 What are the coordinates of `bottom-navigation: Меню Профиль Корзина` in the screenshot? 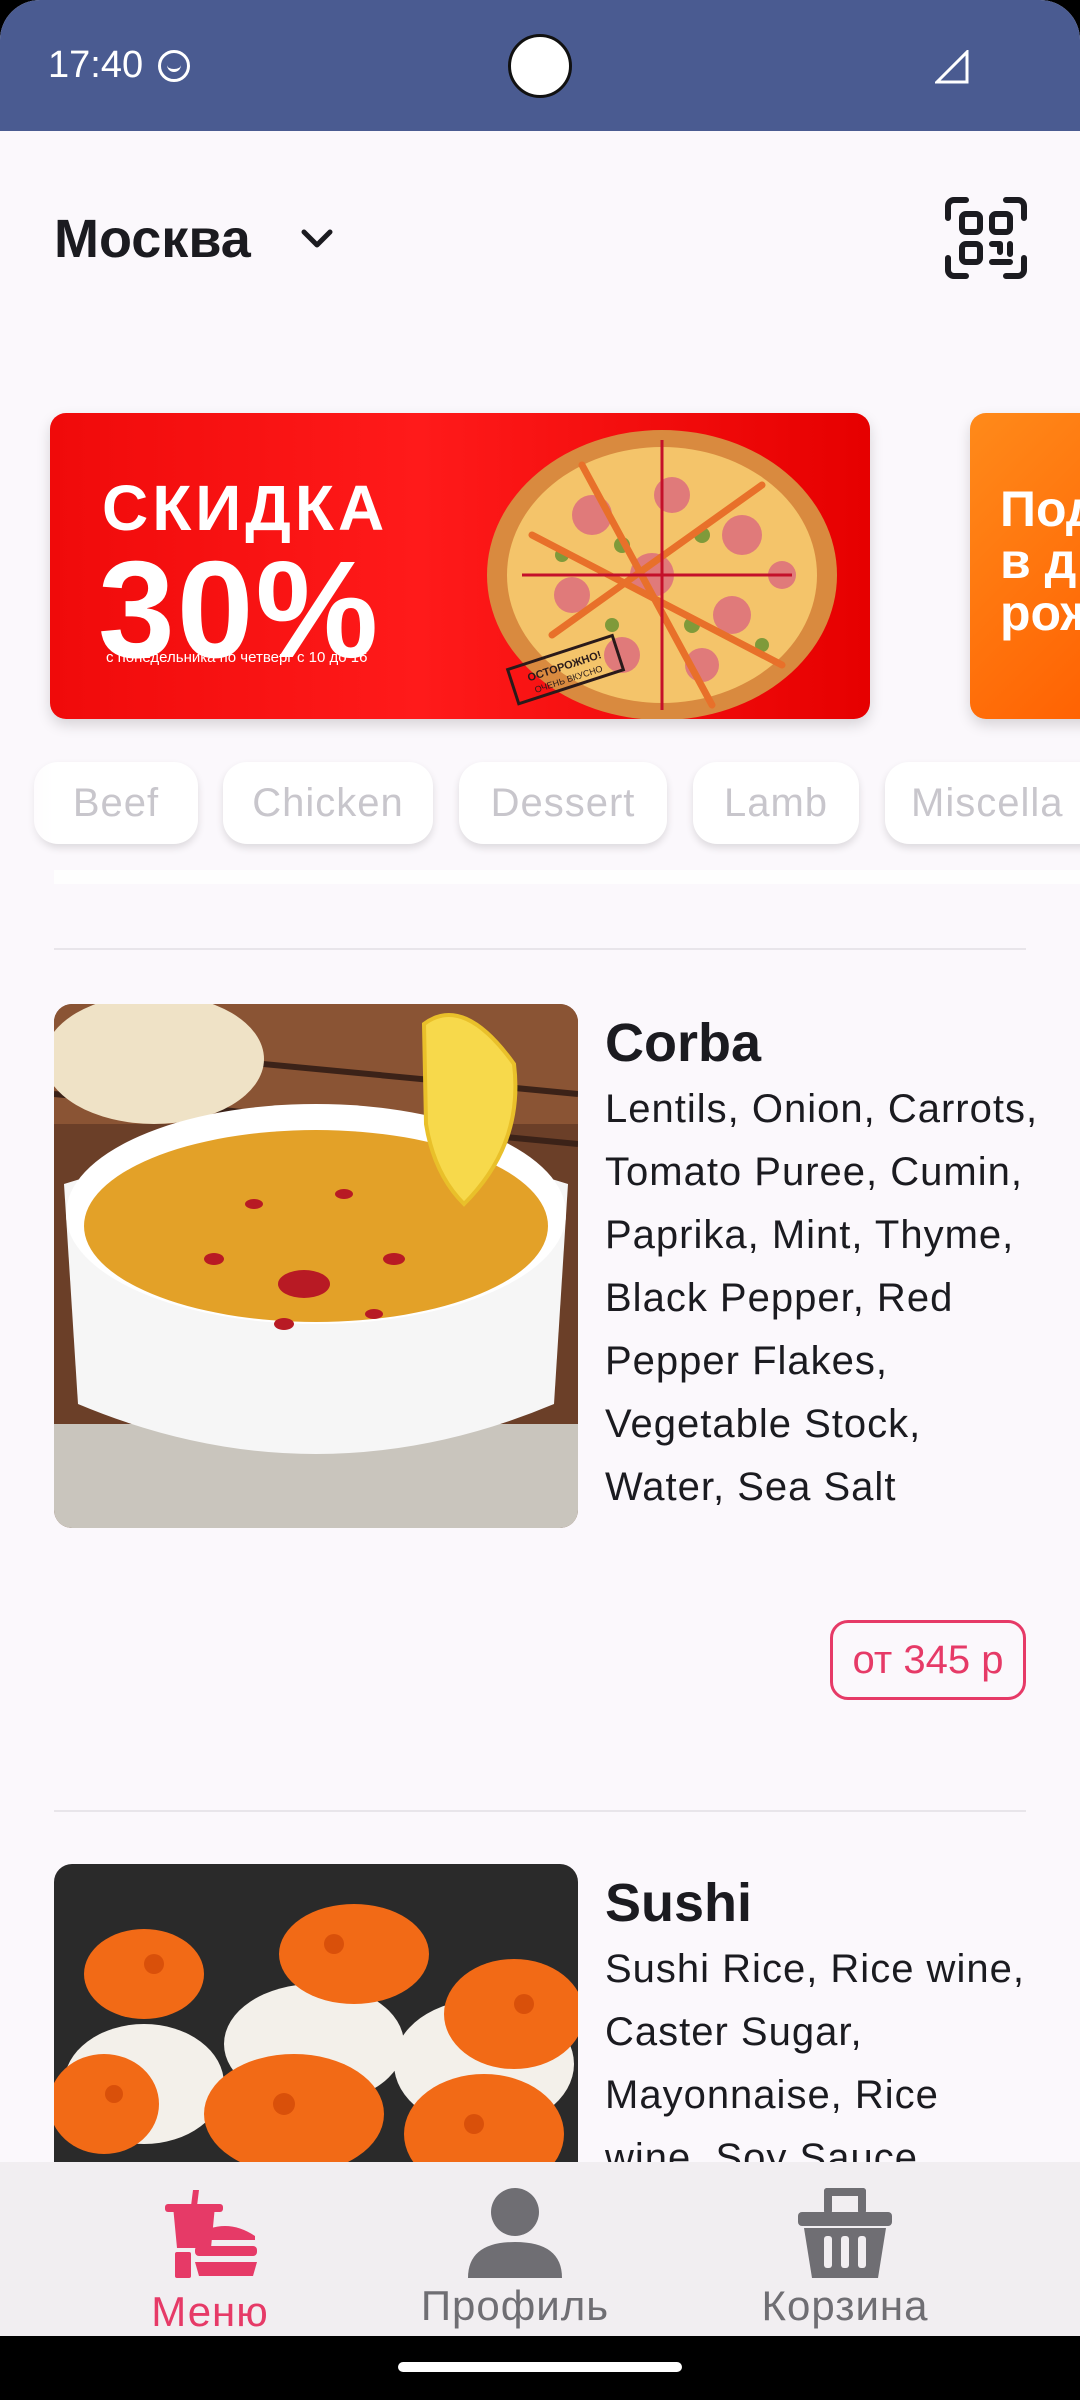 It's located at (540, 2249).